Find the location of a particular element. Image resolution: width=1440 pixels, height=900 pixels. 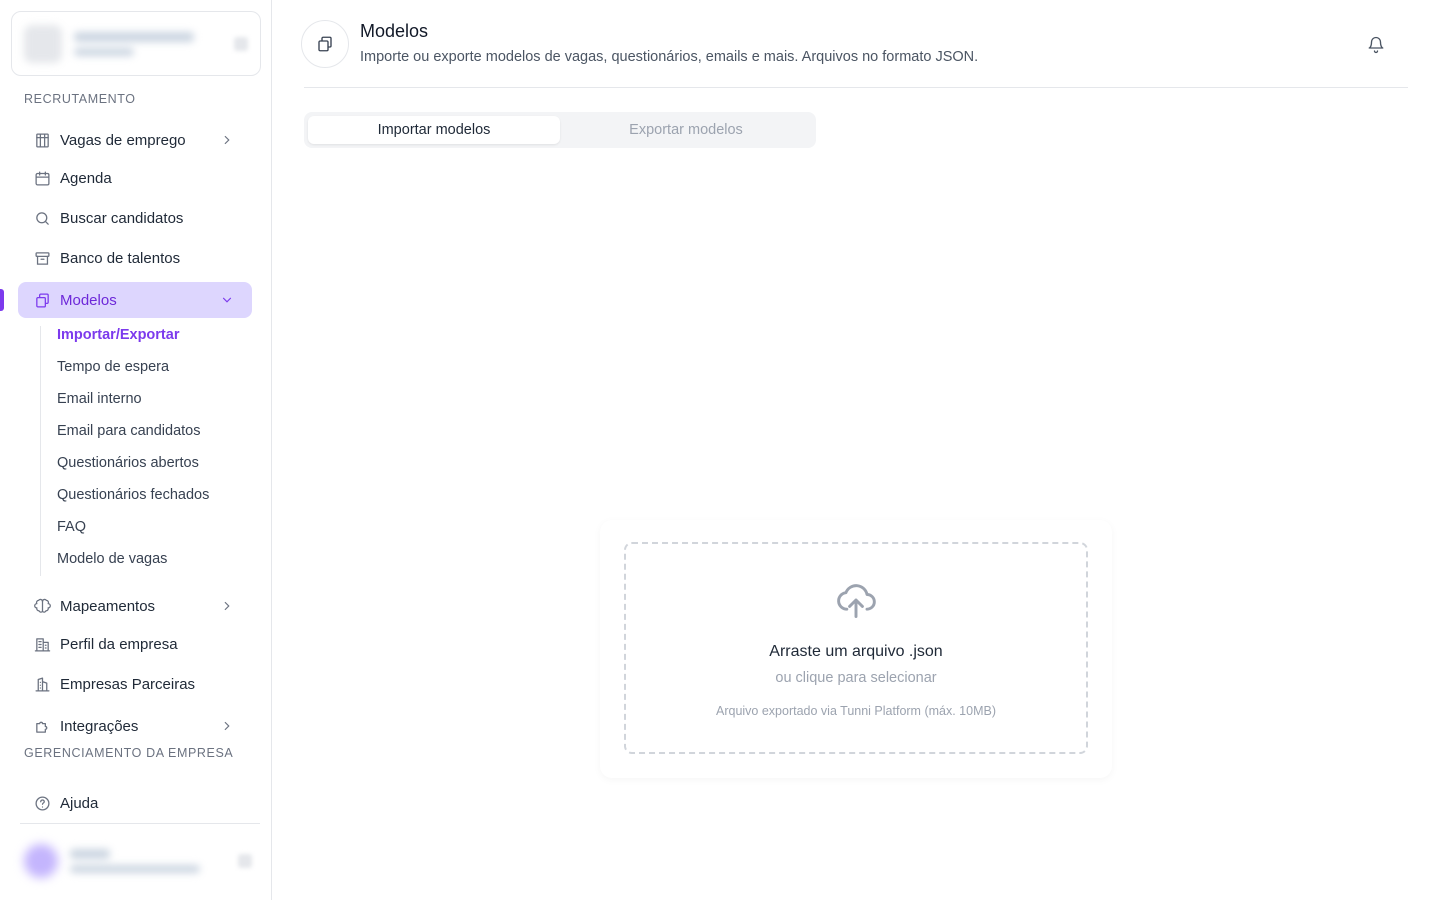

tabs: Importar modelos Exportar modelos is located at coordinates (560, 130).